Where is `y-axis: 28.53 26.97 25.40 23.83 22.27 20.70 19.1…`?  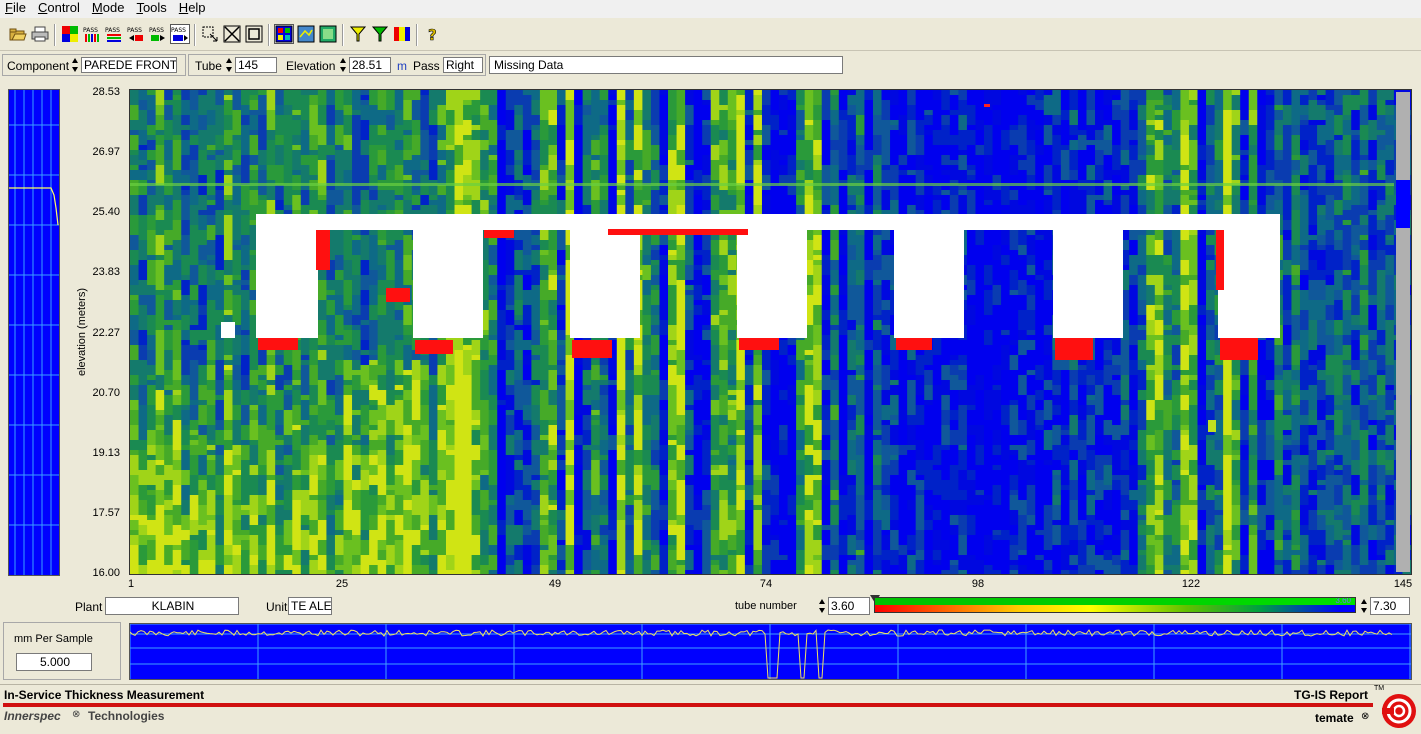
y-axis: 28.53 26.97 25.40 23.83 22.27 20.70 19.1… is located at coordinates (95, 333).